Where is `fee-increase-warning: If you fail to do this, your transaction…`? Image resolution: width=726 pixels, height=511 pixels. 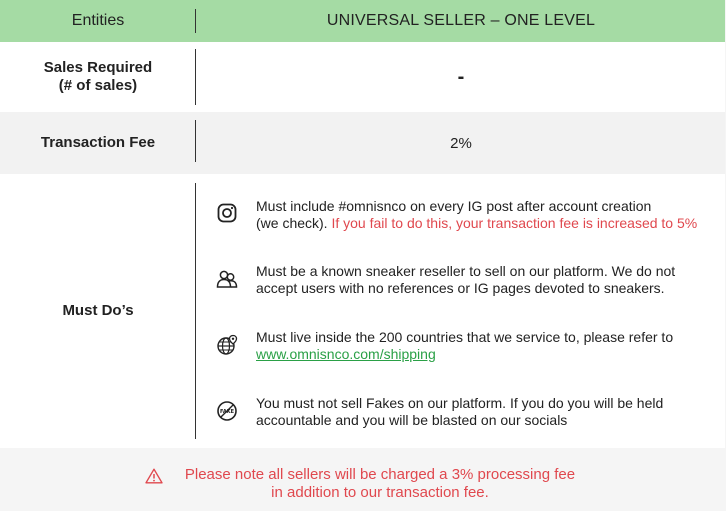
fee-increase-warning: If you fail to do this, your transaction… is located at coordinates (514, 223).